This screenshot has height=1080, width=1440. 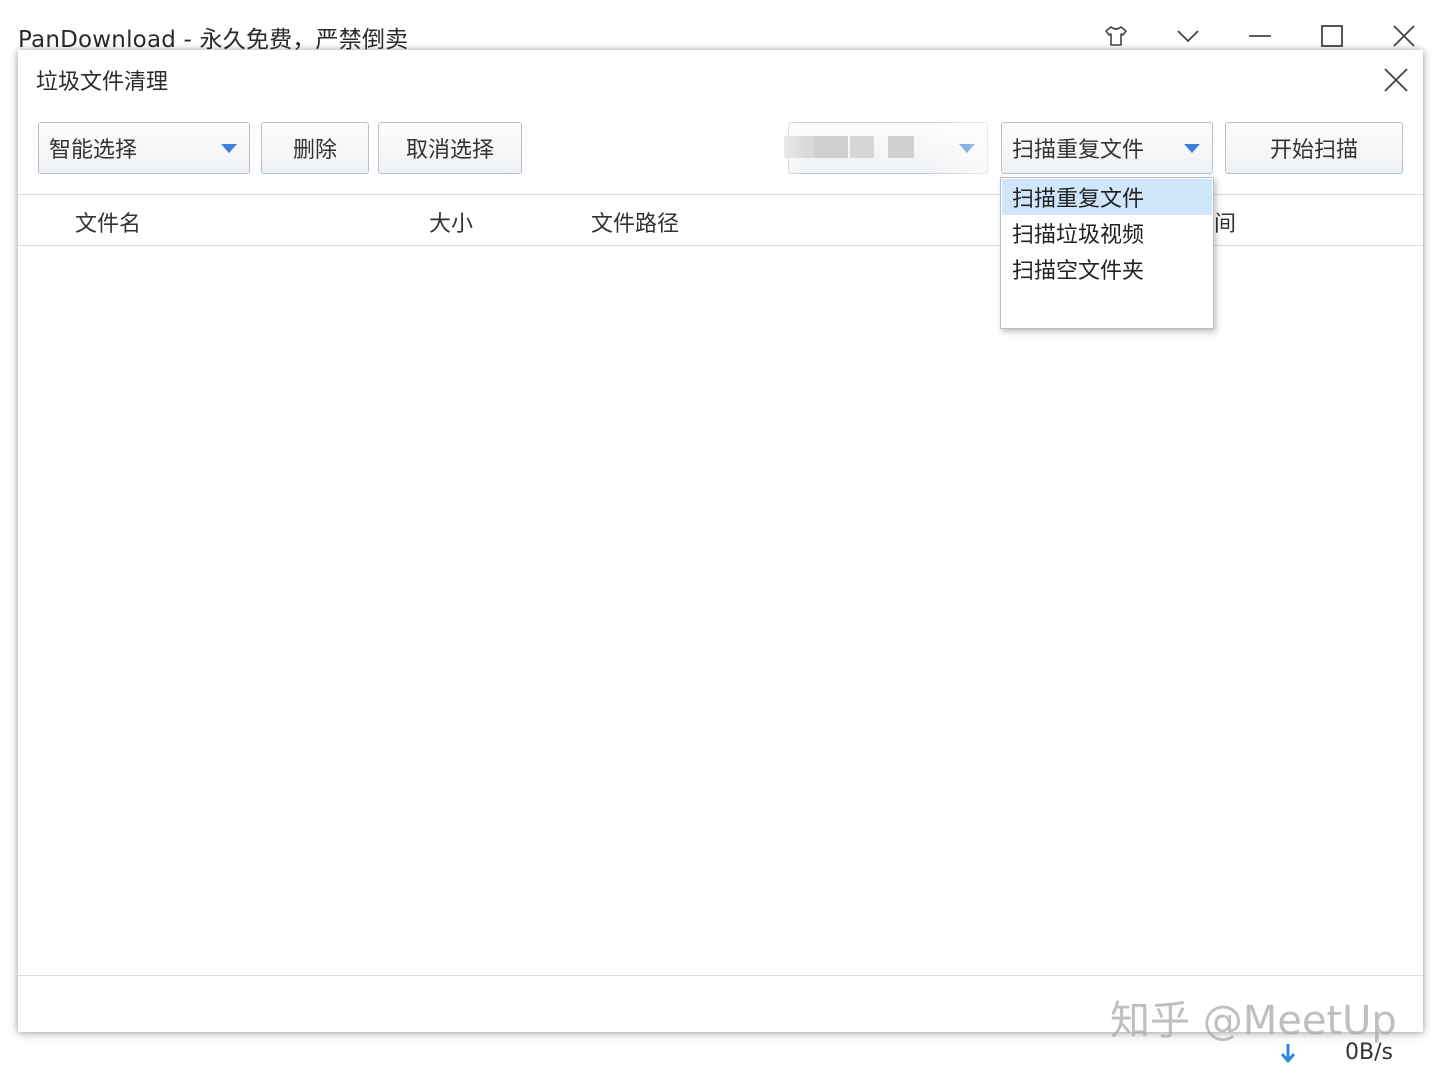 I want to click on column-header-time: 间, so click(x=1225, y=222).